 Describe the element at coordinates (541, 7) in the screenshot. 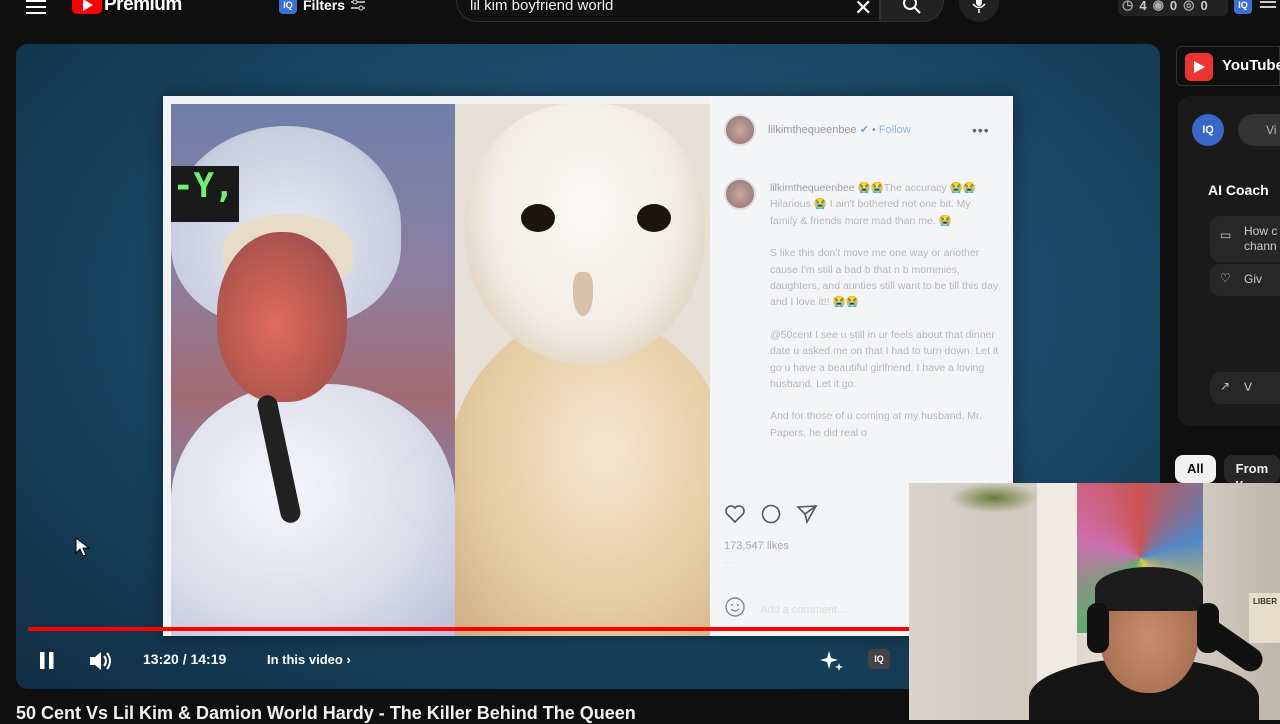

I see `search-query: lil kim boyfriend world` at that location.